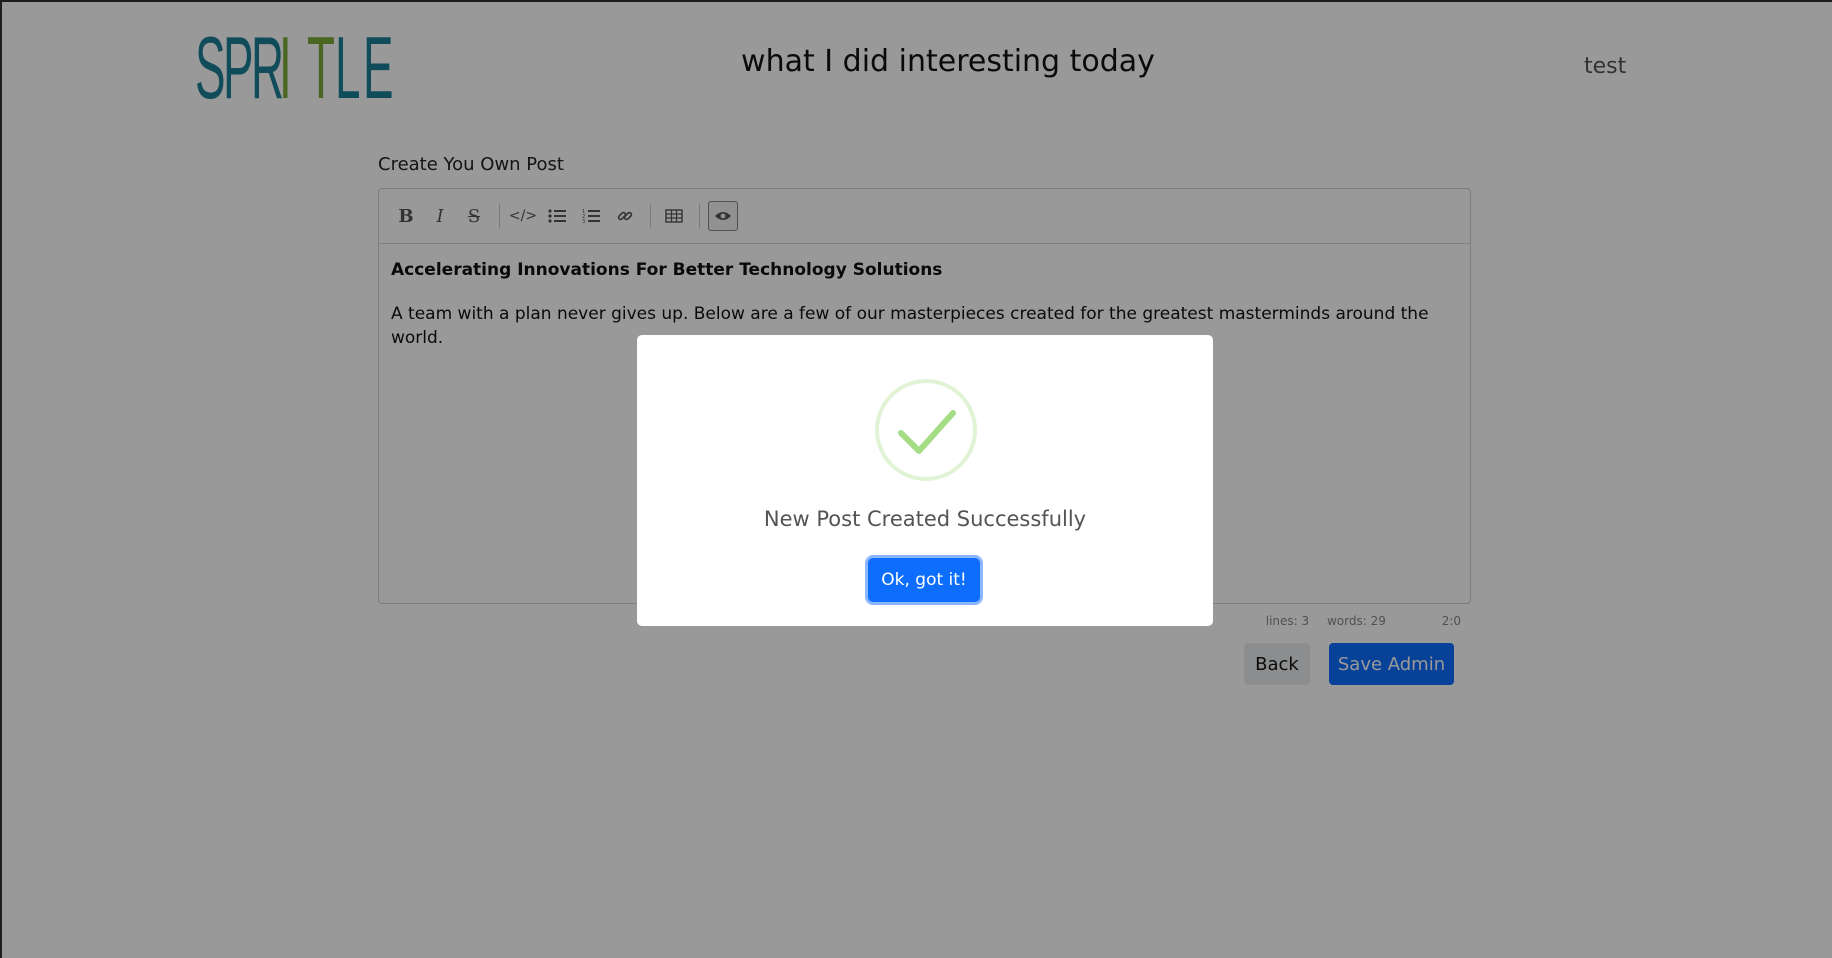 The image size is (1832, 958). Describe the element at coordinates (926, 430) in the screenshot. I see `success-check-icon` at that location.